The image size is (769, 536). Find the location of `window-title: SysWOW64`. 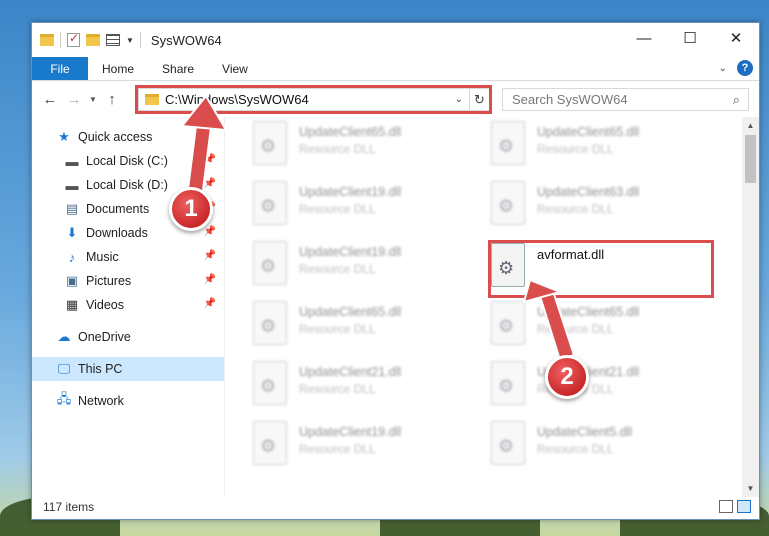

window-title: SysWOW64 is located at coordinates (186, 40).